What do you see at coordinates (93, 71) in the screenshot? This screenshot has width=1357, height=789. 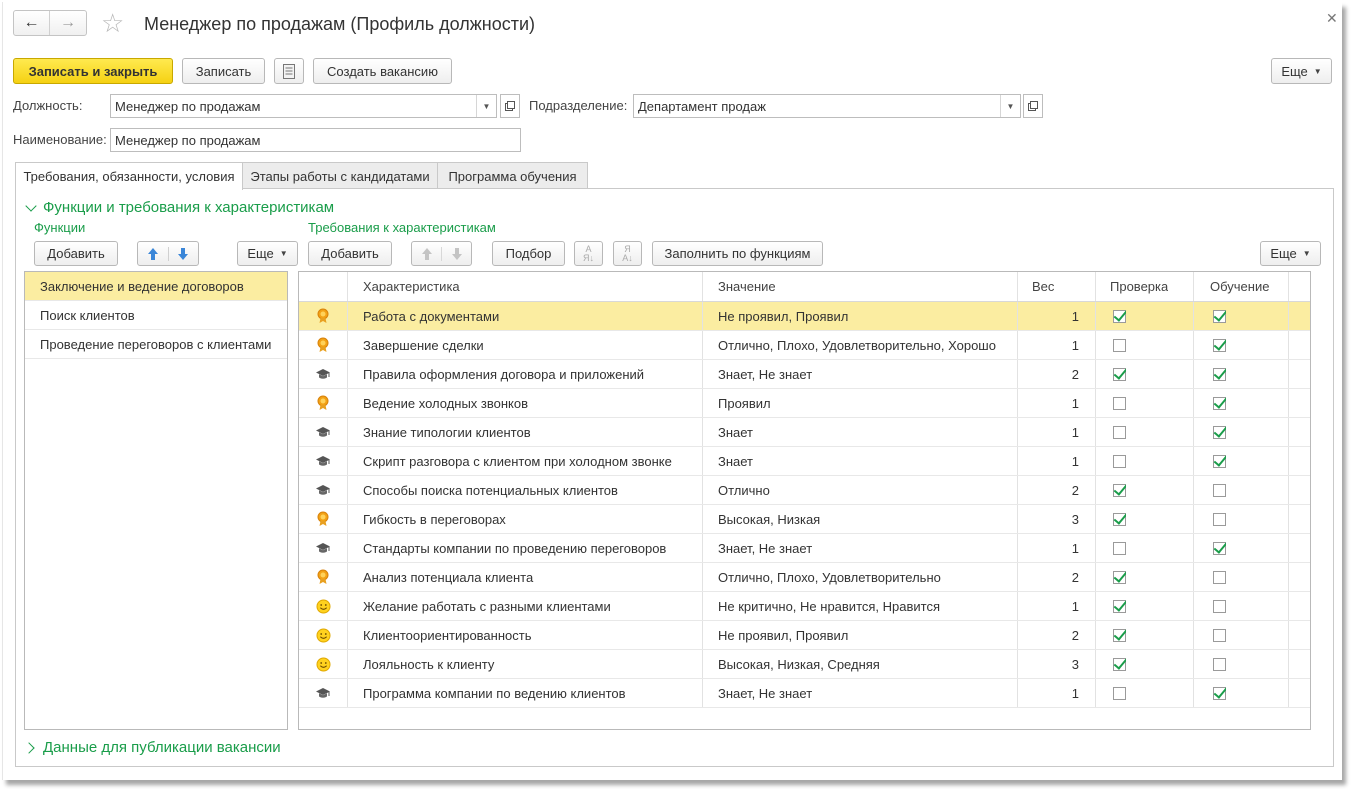 I see `write-and-close-button: Записать и закрыть` at bounding box center [93, 71].